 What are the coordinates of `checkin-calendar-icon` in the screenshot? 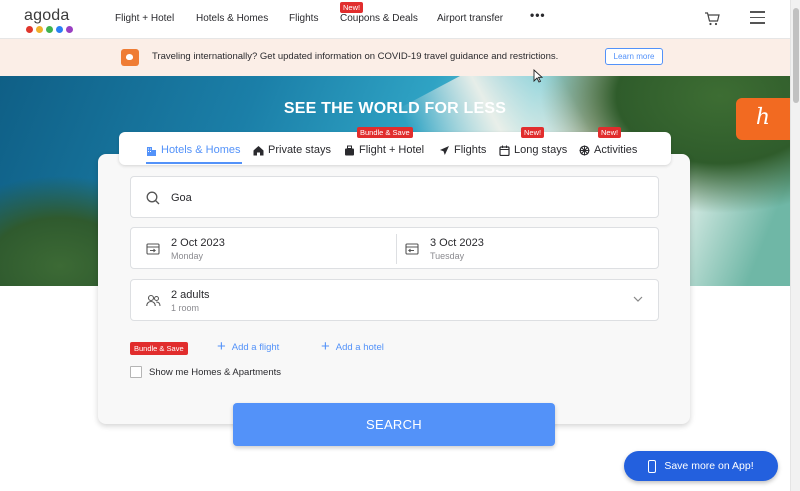 It's located at (153, 249).